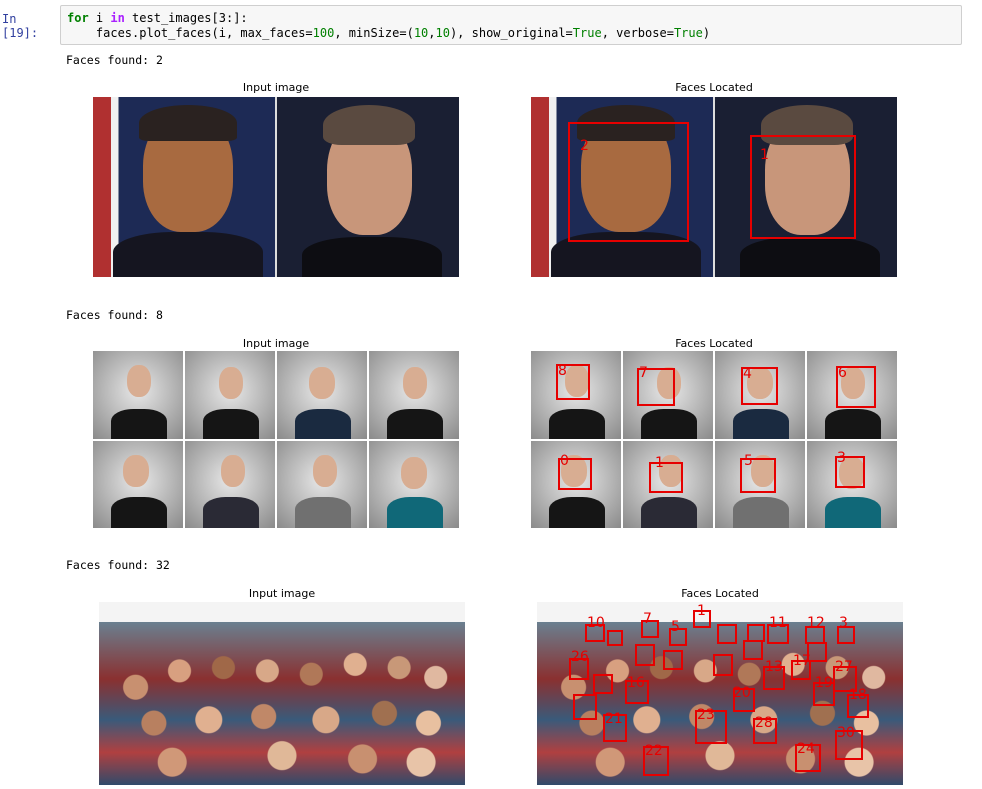 This screenshot has height=789, width=982. Describe the element at coordinates (706, 715) in the screenshot. I see `face-box-label: 23` at that location.